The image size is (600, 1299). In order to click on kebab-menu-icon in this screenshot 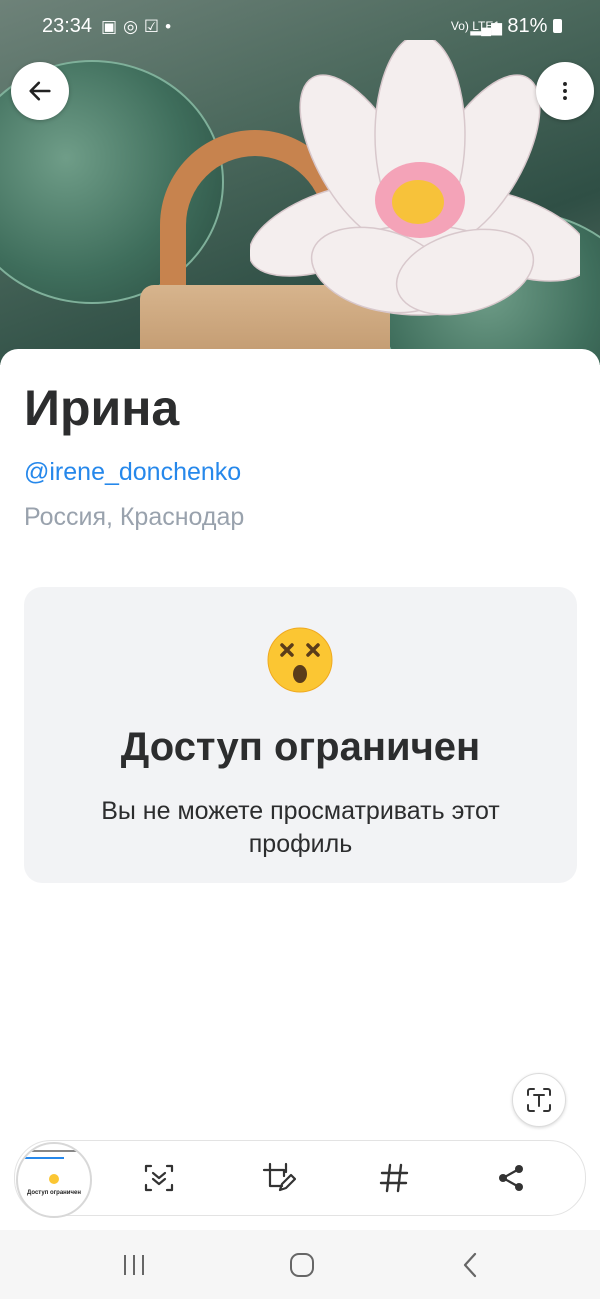, I will do `click(565, 91)`.